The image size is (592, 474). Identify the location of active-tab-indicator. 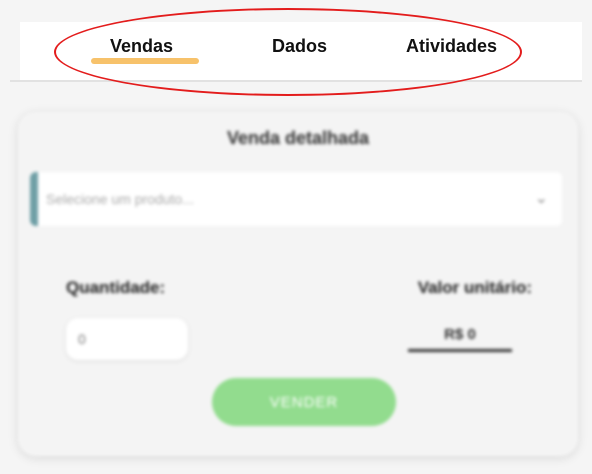
(145, 61).